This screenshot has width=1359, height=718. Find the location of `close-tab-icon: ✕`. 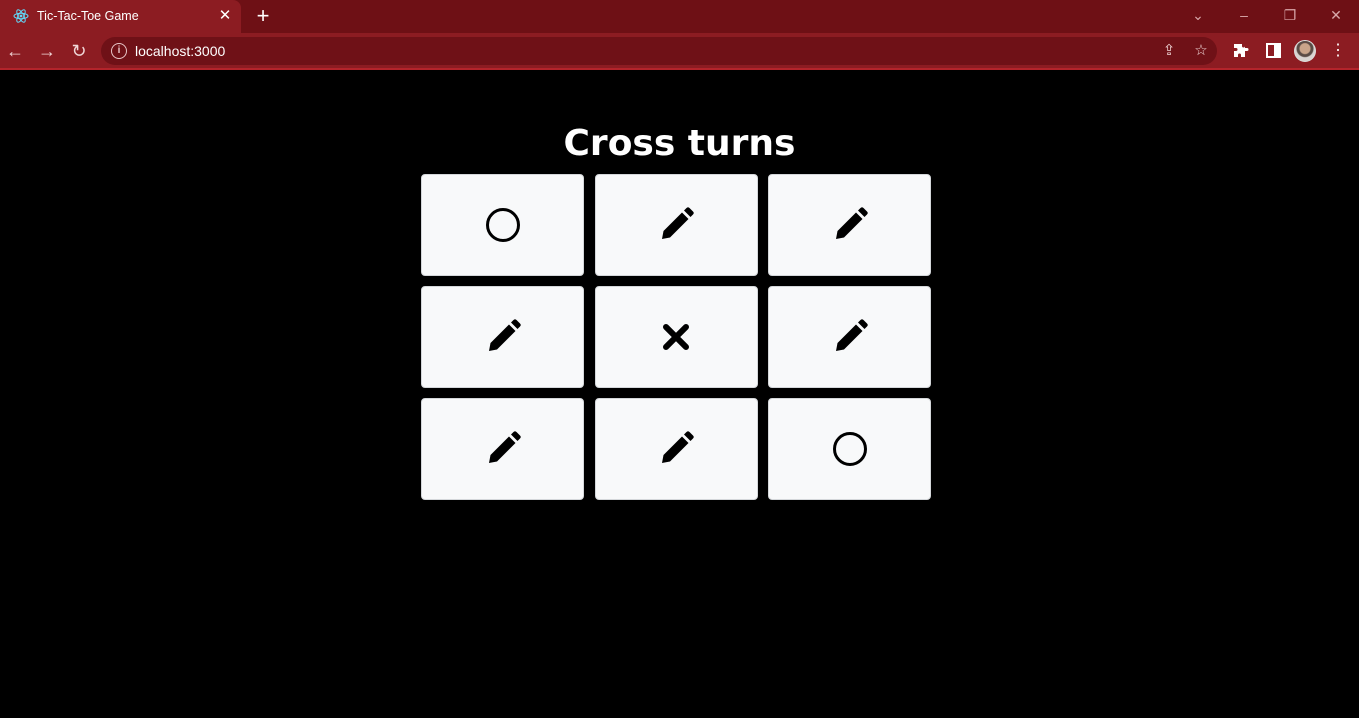

close-tab-icon: ✕ is located at coordinates (225, 16).